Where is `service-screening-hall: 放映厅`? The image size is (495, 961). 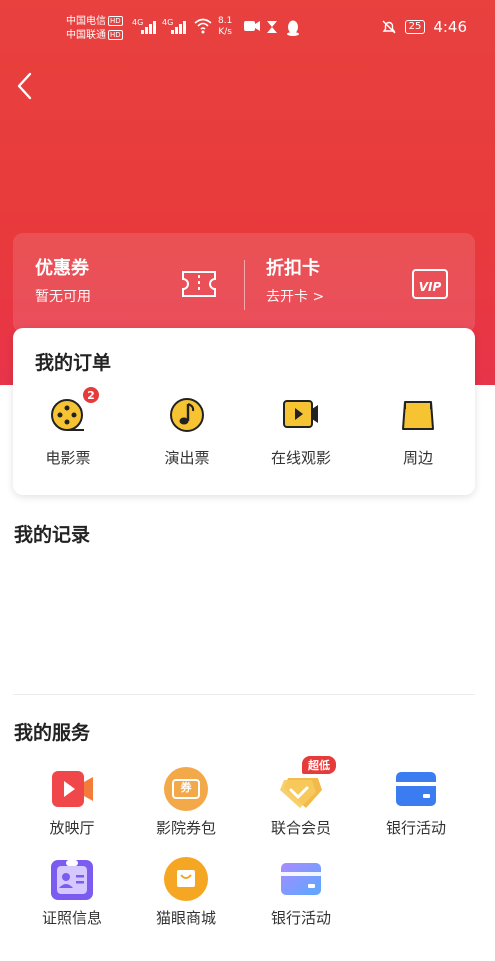 service-screening-hall: 放映厅 is located at coordinates (72, 802).